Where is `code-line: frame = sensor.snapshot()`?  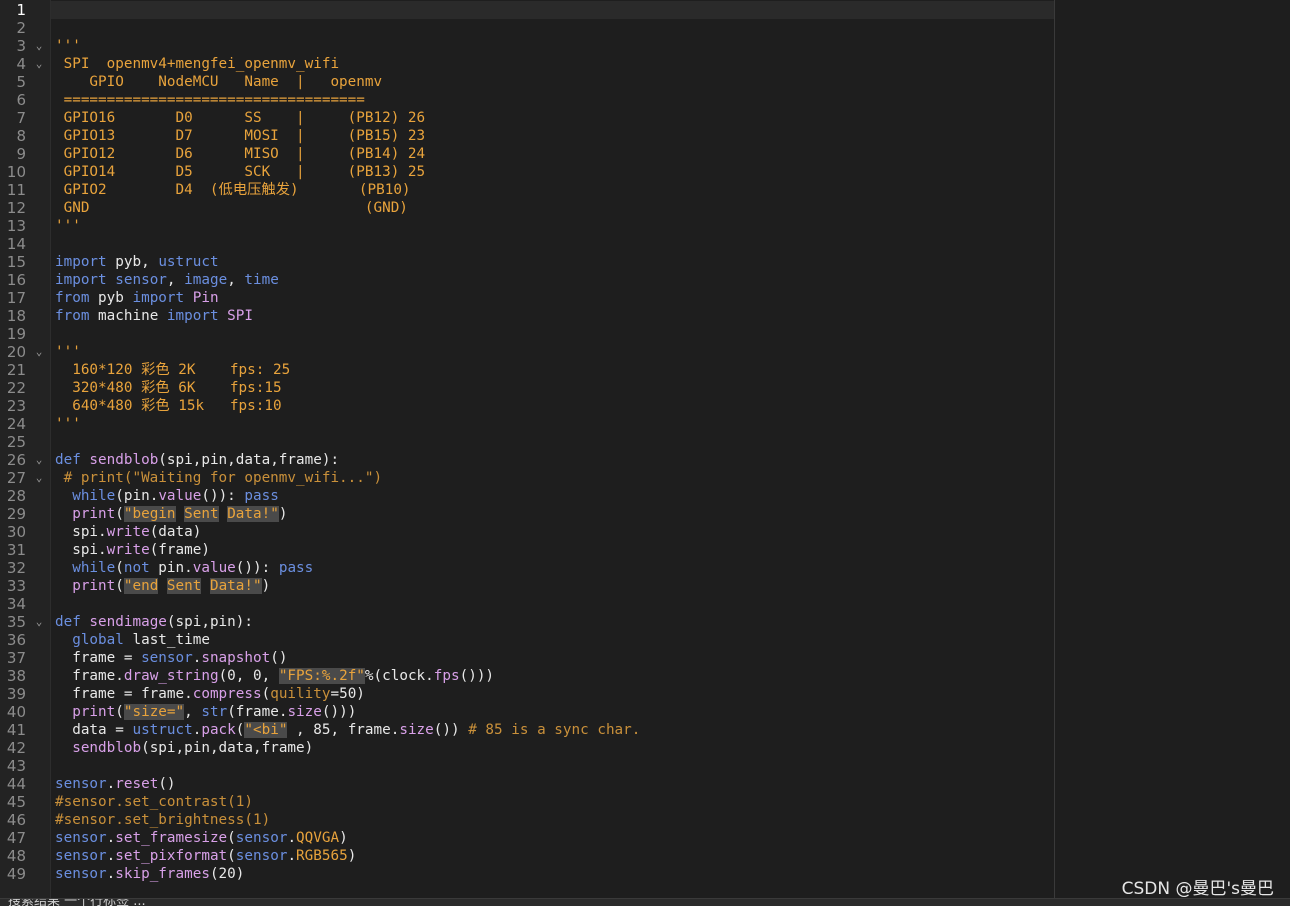 code-line: frame = sensor.snapshot() is located at coordinates (171, 658).